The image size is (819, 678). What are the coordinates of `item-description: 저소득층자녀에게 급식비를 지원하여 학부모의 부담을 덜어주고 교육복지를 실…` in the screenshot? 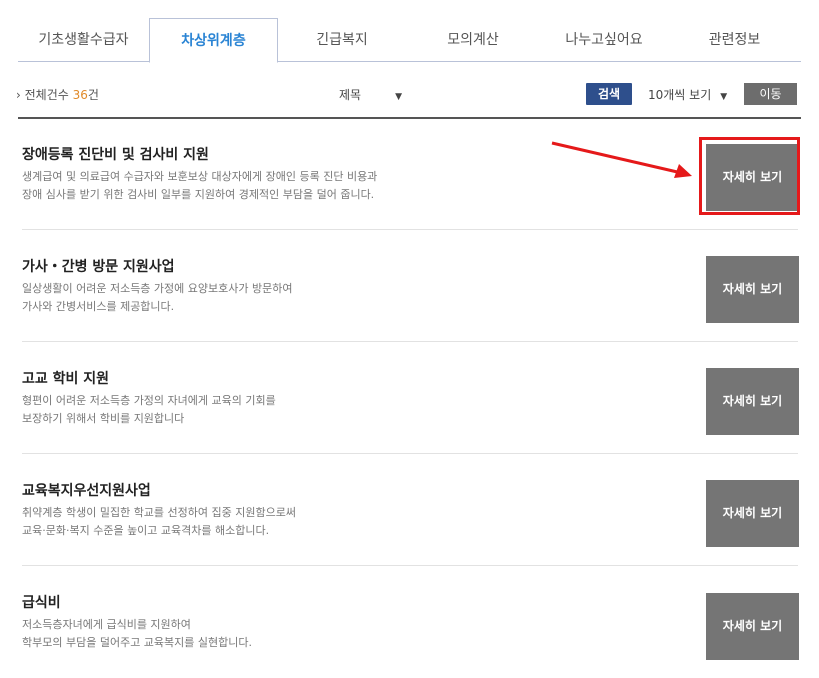 It's located at (137, 634).